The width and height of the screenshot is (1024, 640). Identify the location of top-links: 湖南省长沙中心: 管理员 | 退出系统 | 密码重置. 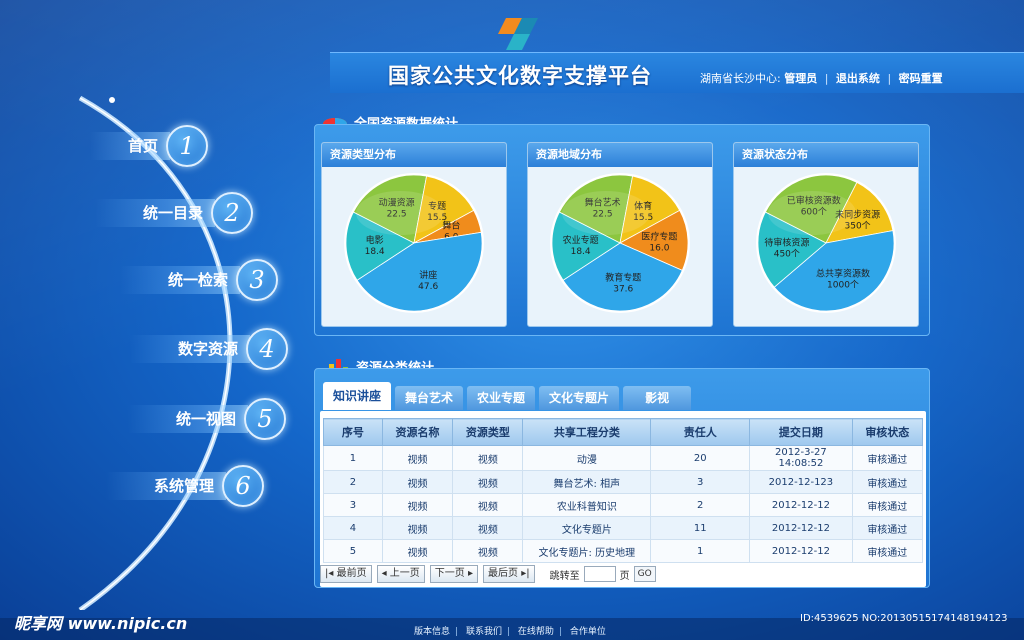
(821, 78).